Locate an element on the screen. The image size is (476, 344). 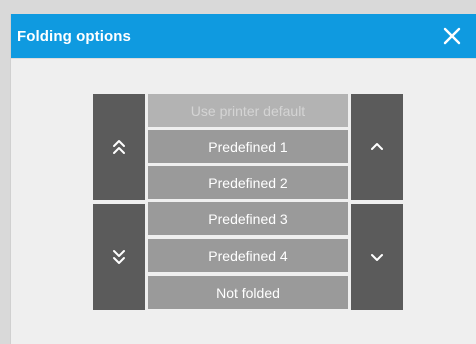
titlebar-divider is located at coordinates (243, 58).